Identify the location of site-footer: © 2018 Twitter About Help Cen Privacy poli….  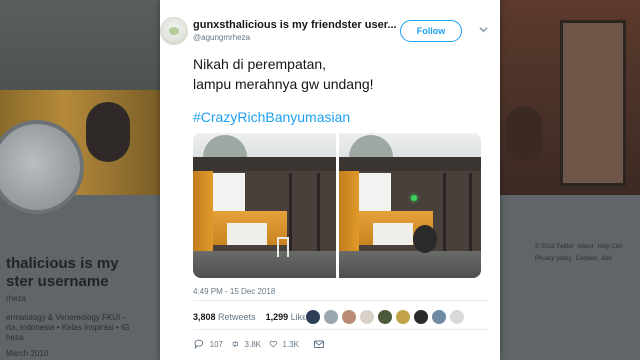
(587, 253).